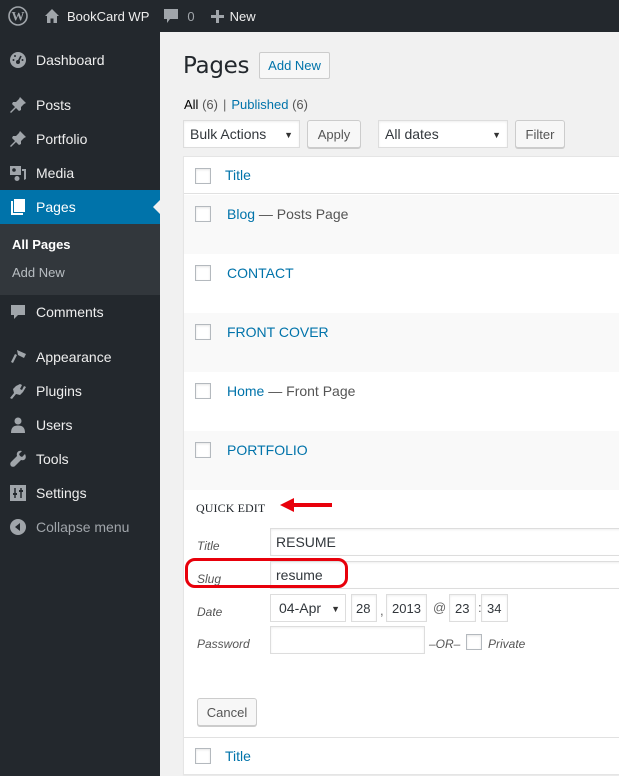 This screenshot has width=619, height=776. I want to click on title-column-footer: Title, so click(238, 756).